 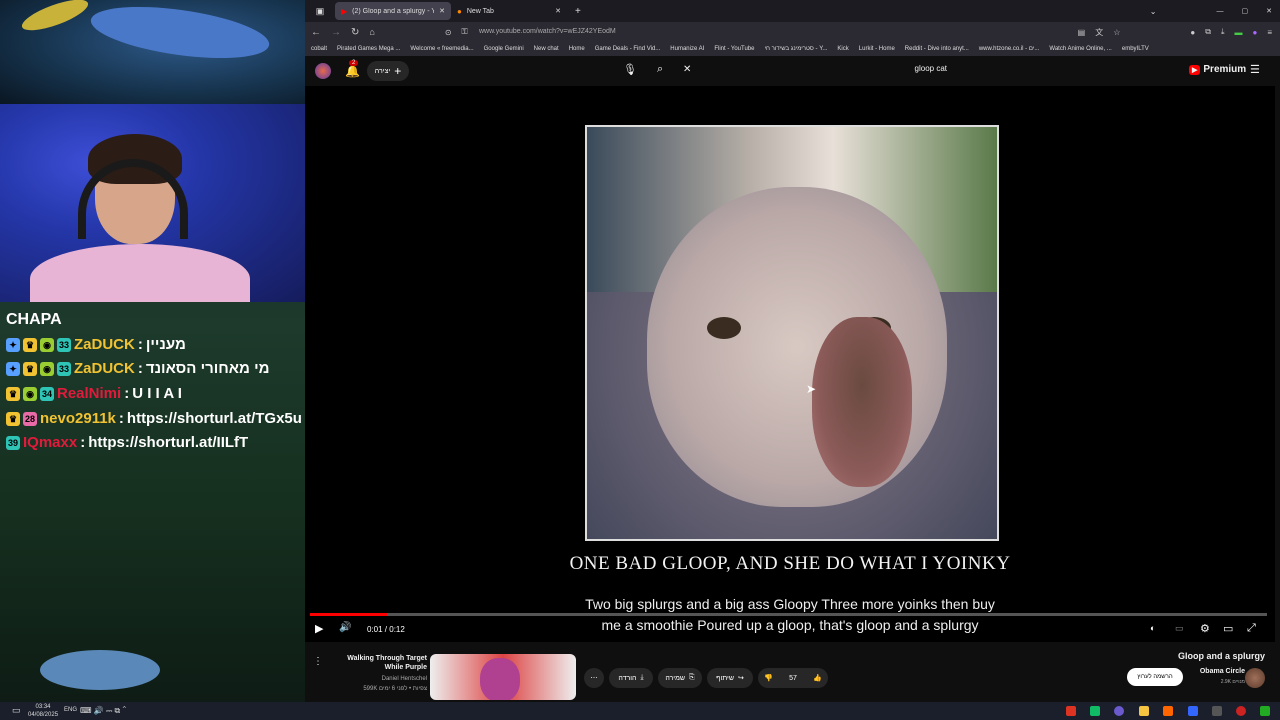 I want to click on account-icon: ●, so click(x=1192, y=32).